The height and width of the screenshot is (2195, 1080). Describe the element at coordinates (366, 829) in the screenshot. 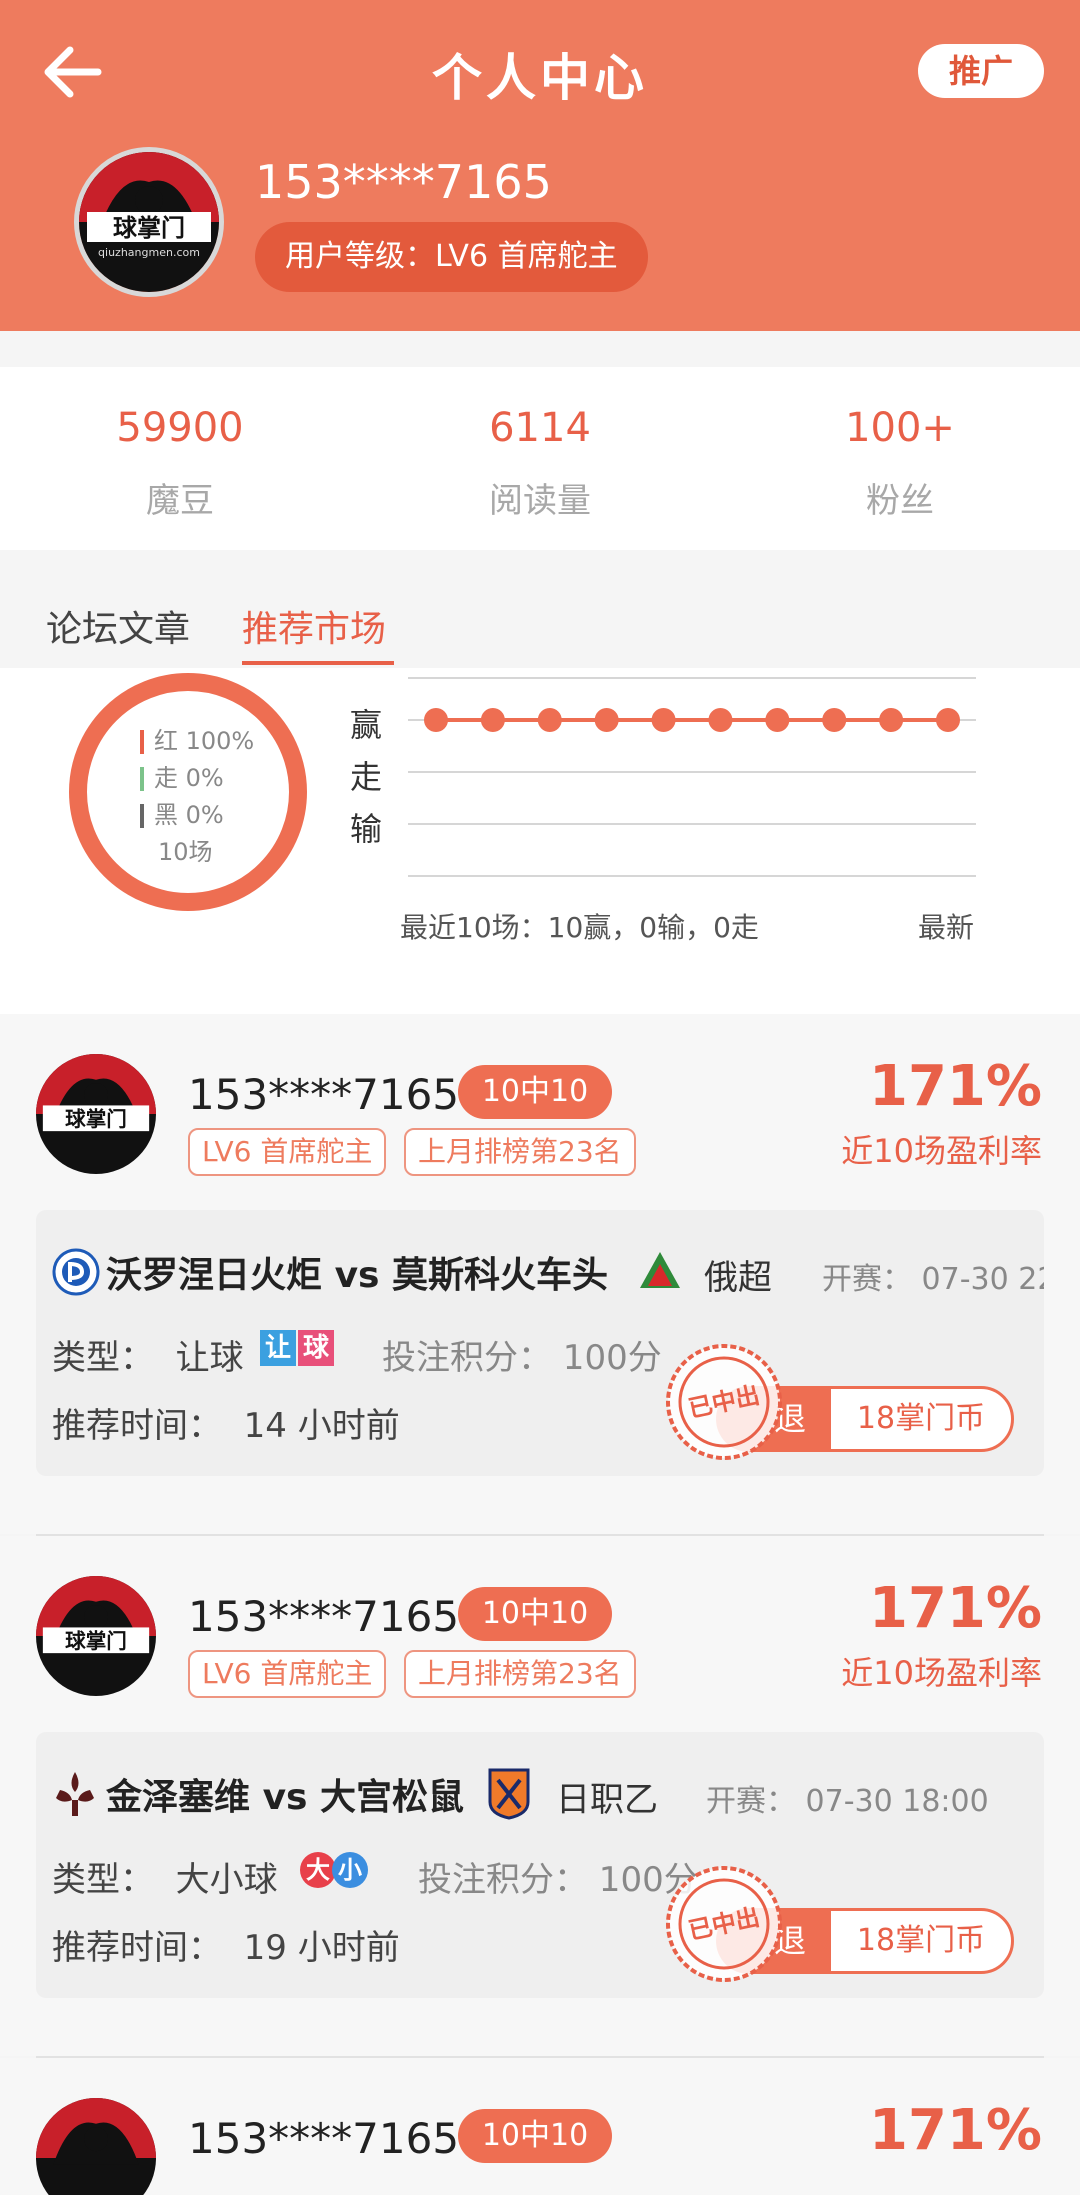

I see `y-label-lose: 输` at that location.